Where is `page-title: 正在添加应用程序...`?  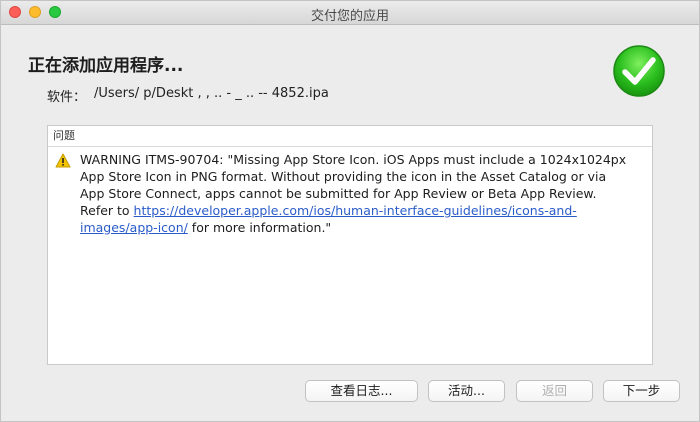
page-title: 正在添加应用程序... is located at coordinates (106, 66).